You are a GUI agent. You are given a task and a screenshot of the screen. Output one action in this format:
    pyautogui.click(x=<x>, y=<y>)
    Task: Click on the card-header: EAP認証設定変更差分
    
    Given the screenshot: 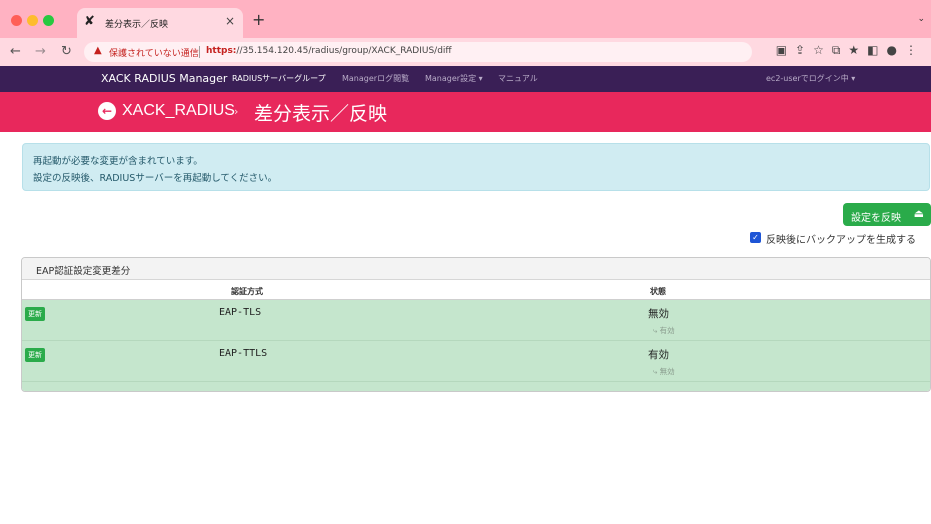 What is the action you would take?
    pyautogui.click(x=476, y=269)
    